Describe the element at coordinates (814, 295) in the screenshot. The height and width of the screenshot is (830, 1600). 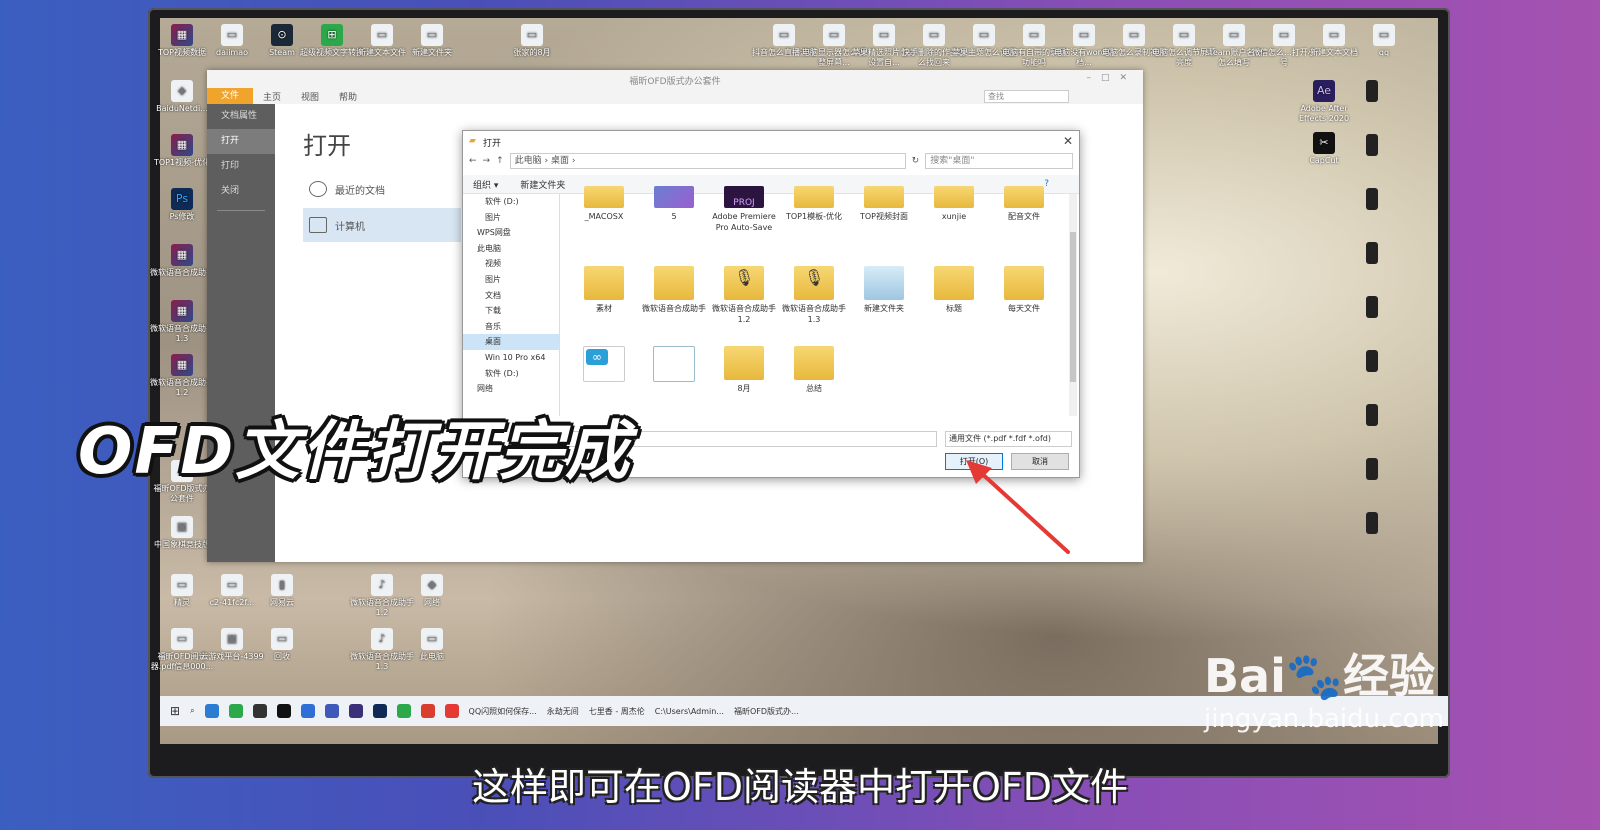
I see `file-item: 微软语音合成助手1.3` at that location.